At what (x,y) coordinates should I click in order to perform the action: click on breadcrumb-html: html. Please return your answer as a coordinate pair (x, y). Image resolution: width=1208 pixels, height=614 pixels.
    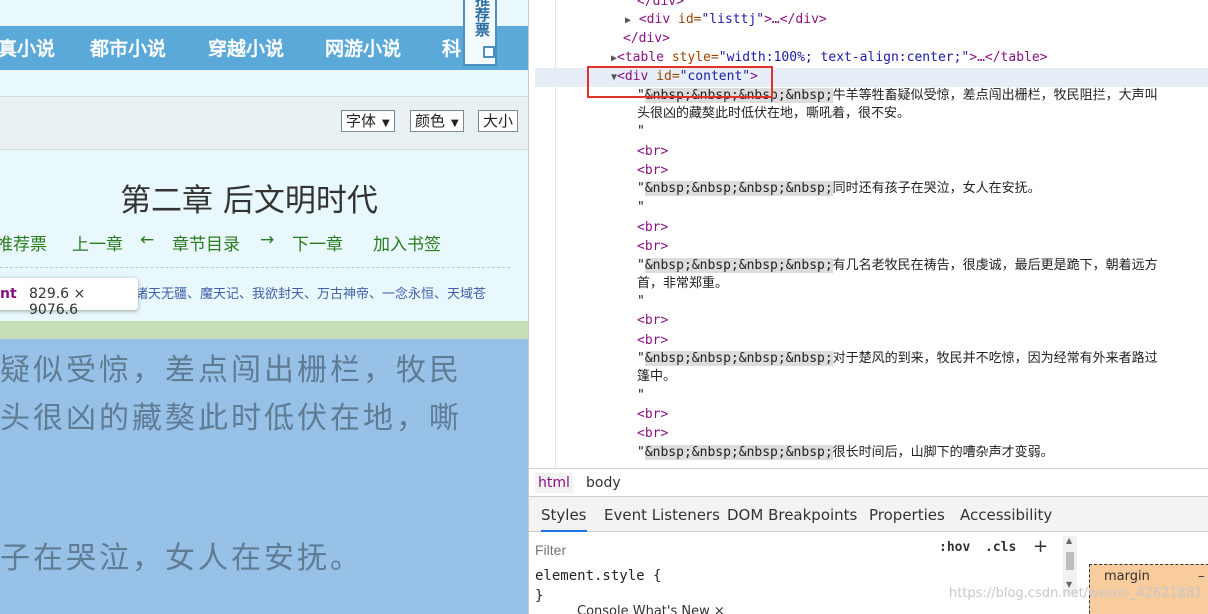
    Looking at the image, I should click on (554, 483).